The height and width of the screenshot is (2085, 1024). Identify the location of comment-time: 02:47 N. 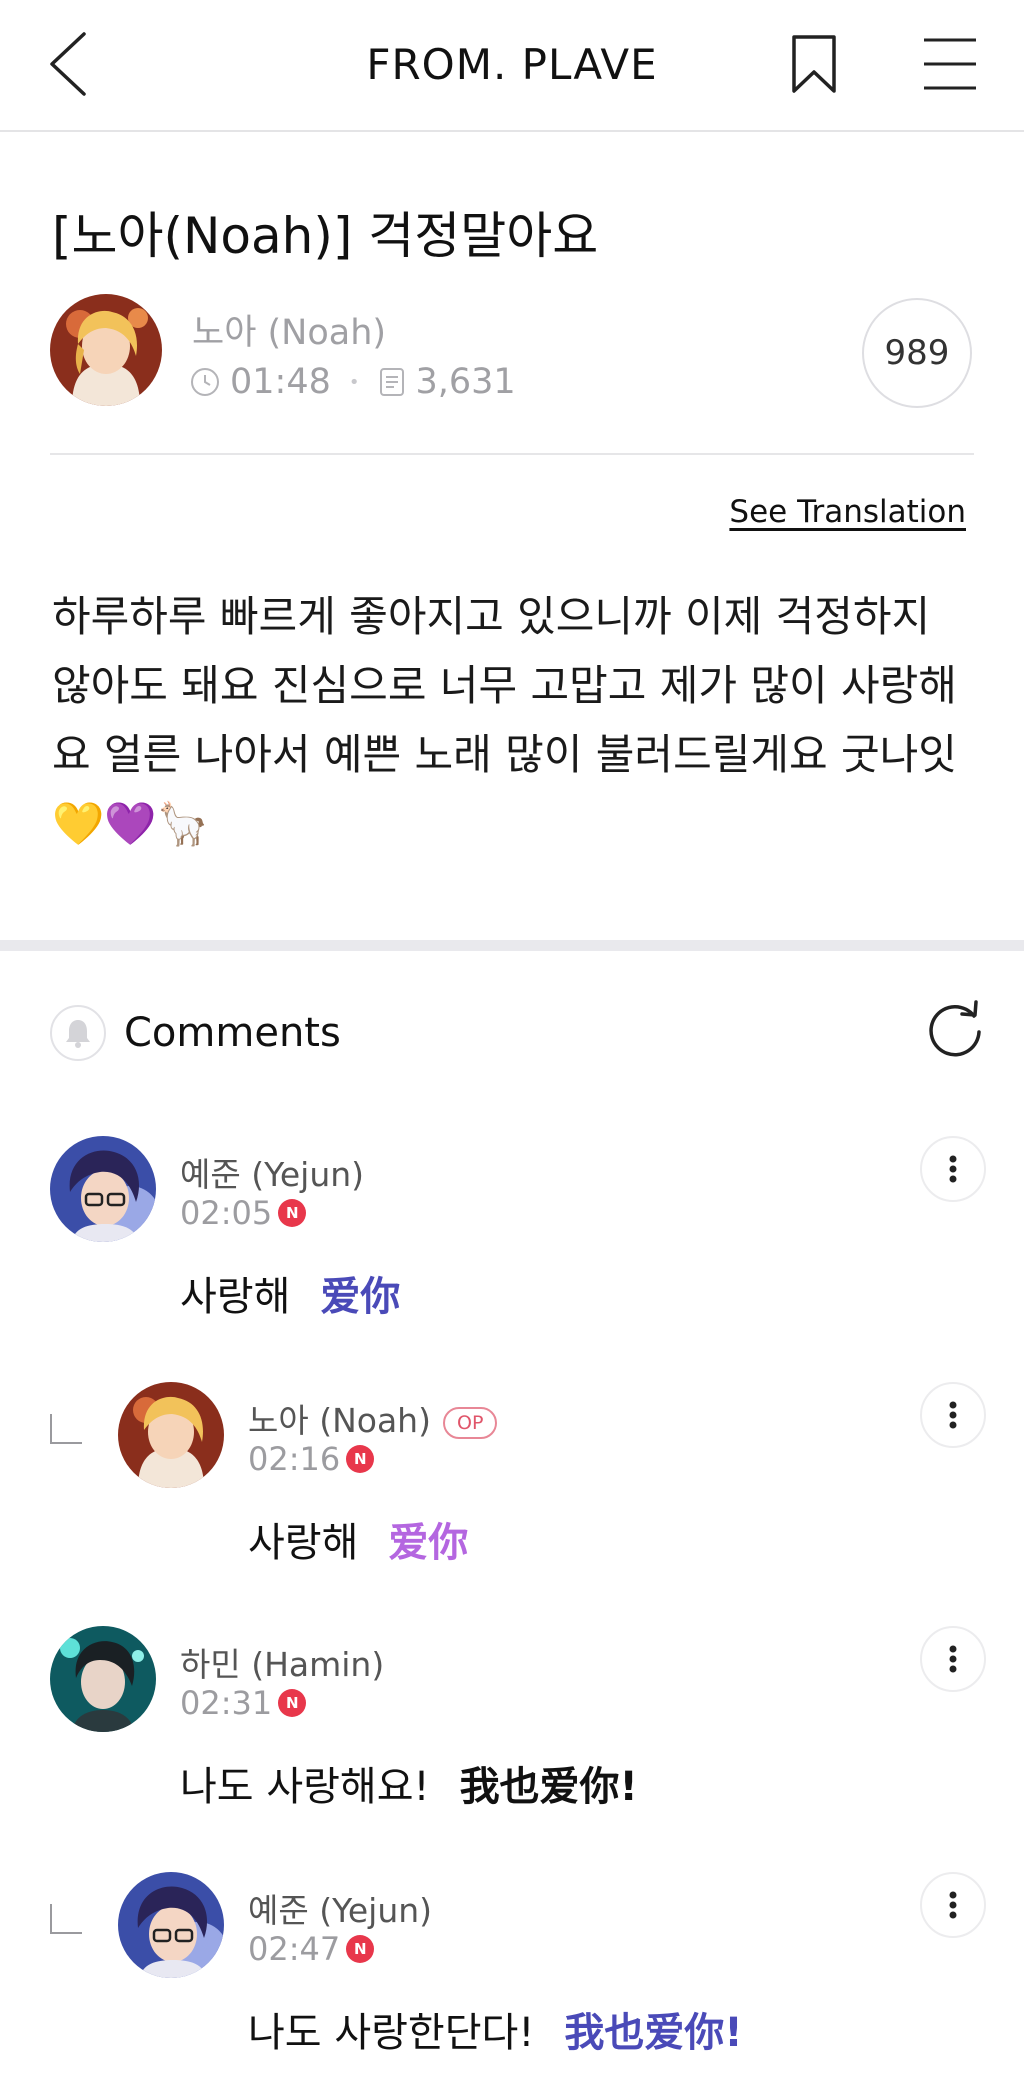
(311, 1949).